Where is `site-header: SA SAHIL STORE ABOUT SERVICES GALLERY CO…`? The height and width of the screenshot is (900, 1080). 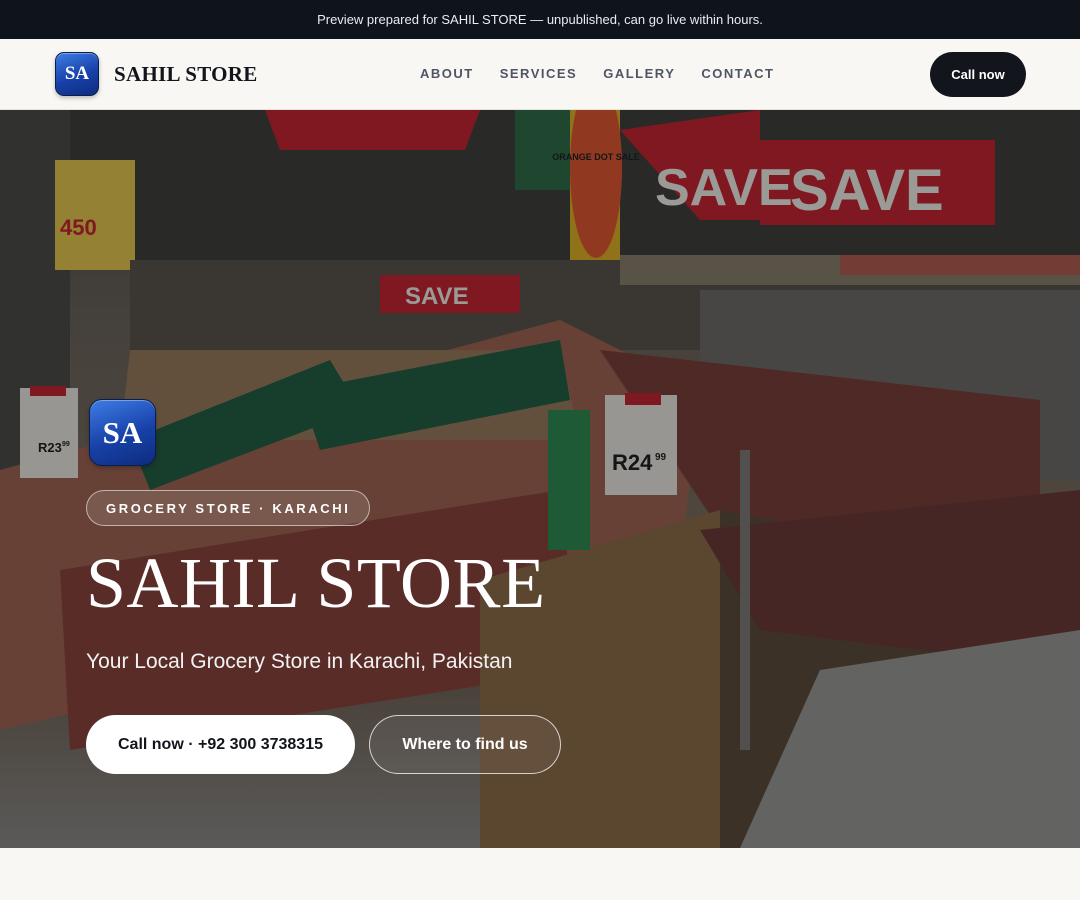
site-header: SA SAHIL STORE ABOUT SERVICES GALLERY CO… is located at coordinates (540, 74).